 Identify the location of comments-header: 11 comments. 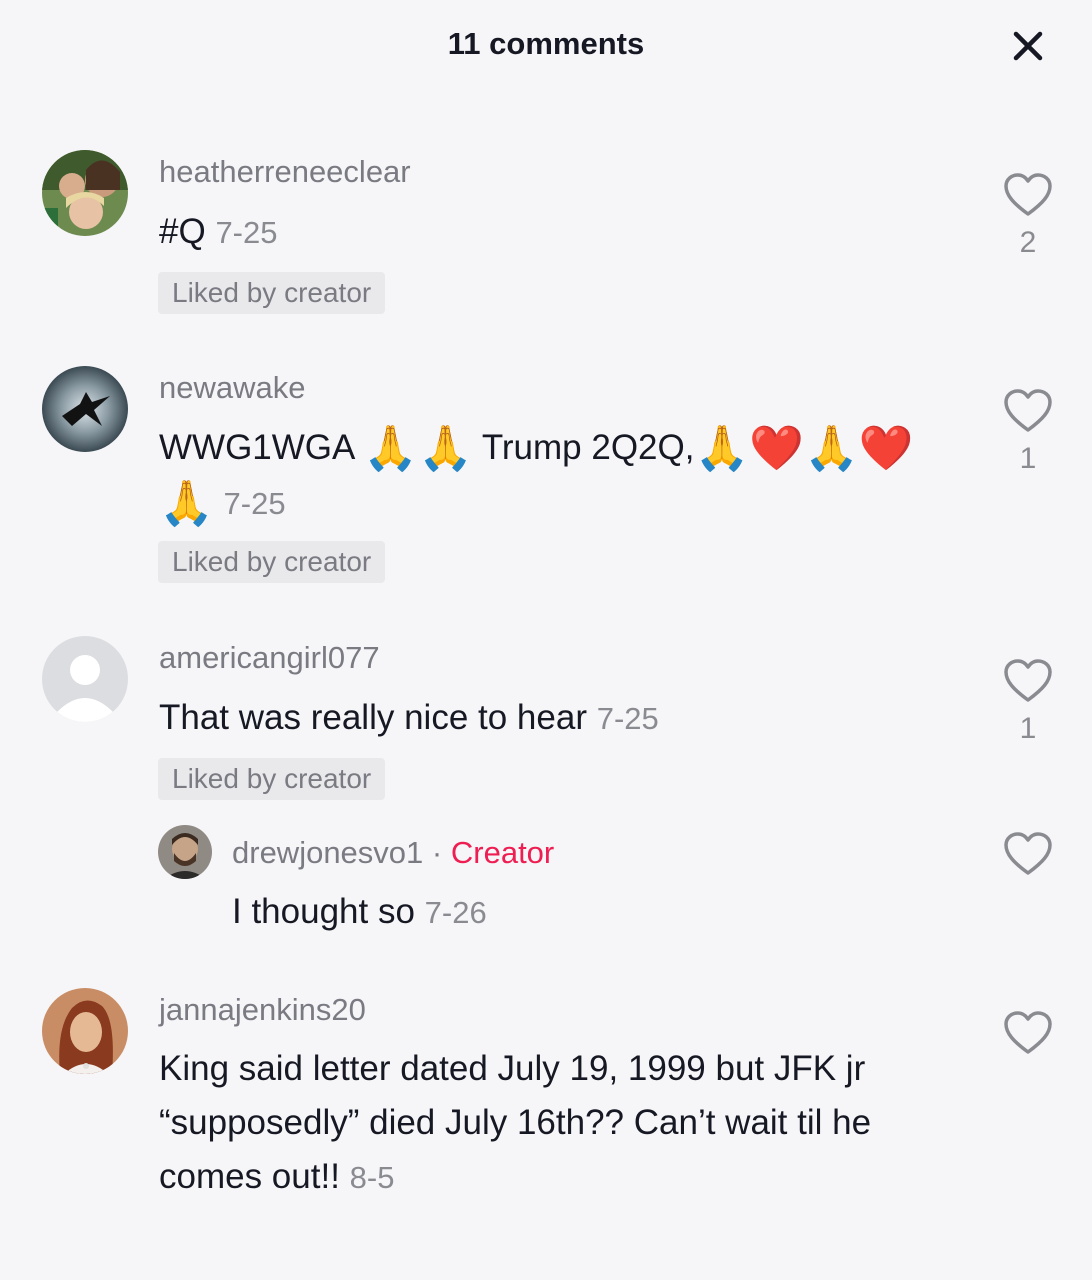
(546, 46).